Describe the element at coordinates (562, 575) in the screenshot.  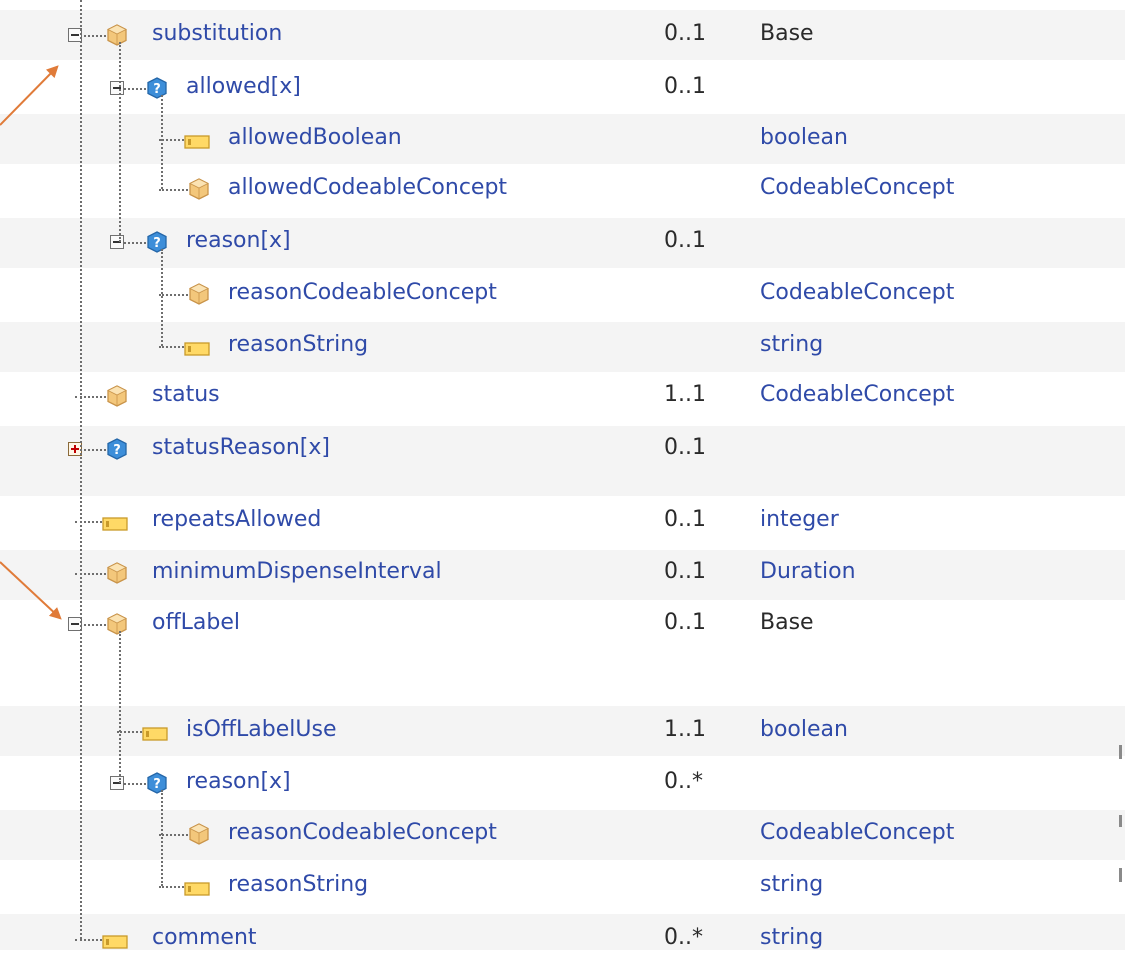
I see `tree-row: minimumDispenseInterval 0..1 Duration` at that location.